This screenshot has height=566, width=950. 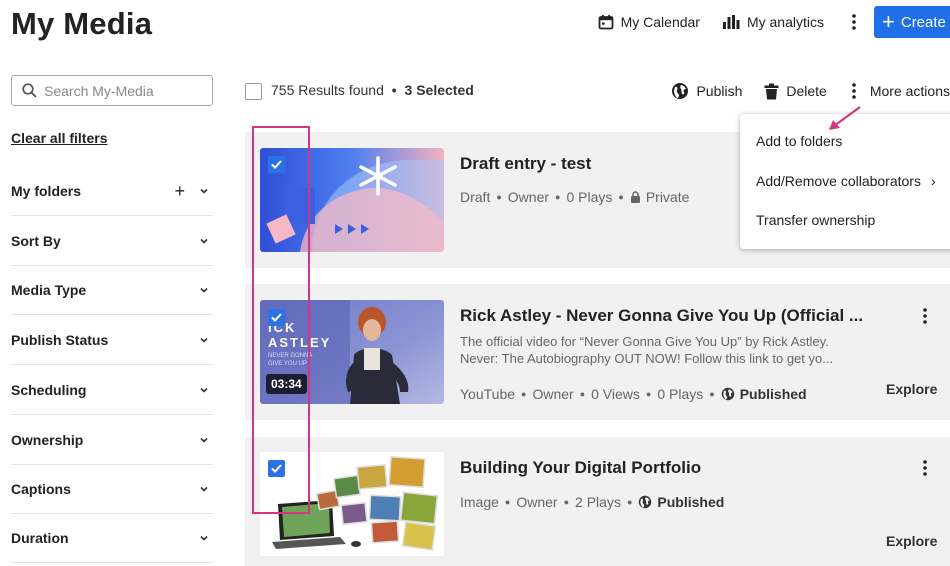 What do you see at coordinates (47, 440) in the screenshot?
I see `filter-label: Ownership` at bounding box center [47, 440].